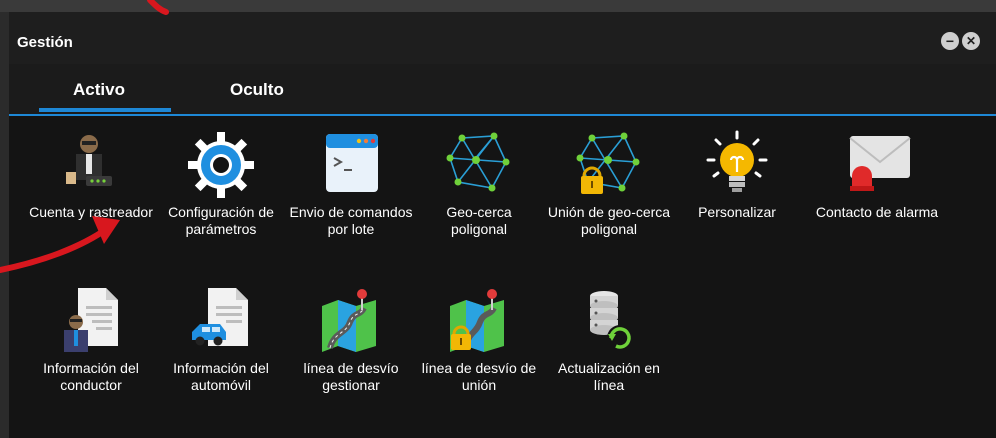  I want to click on database-refresh-icon, so click(609, 321).